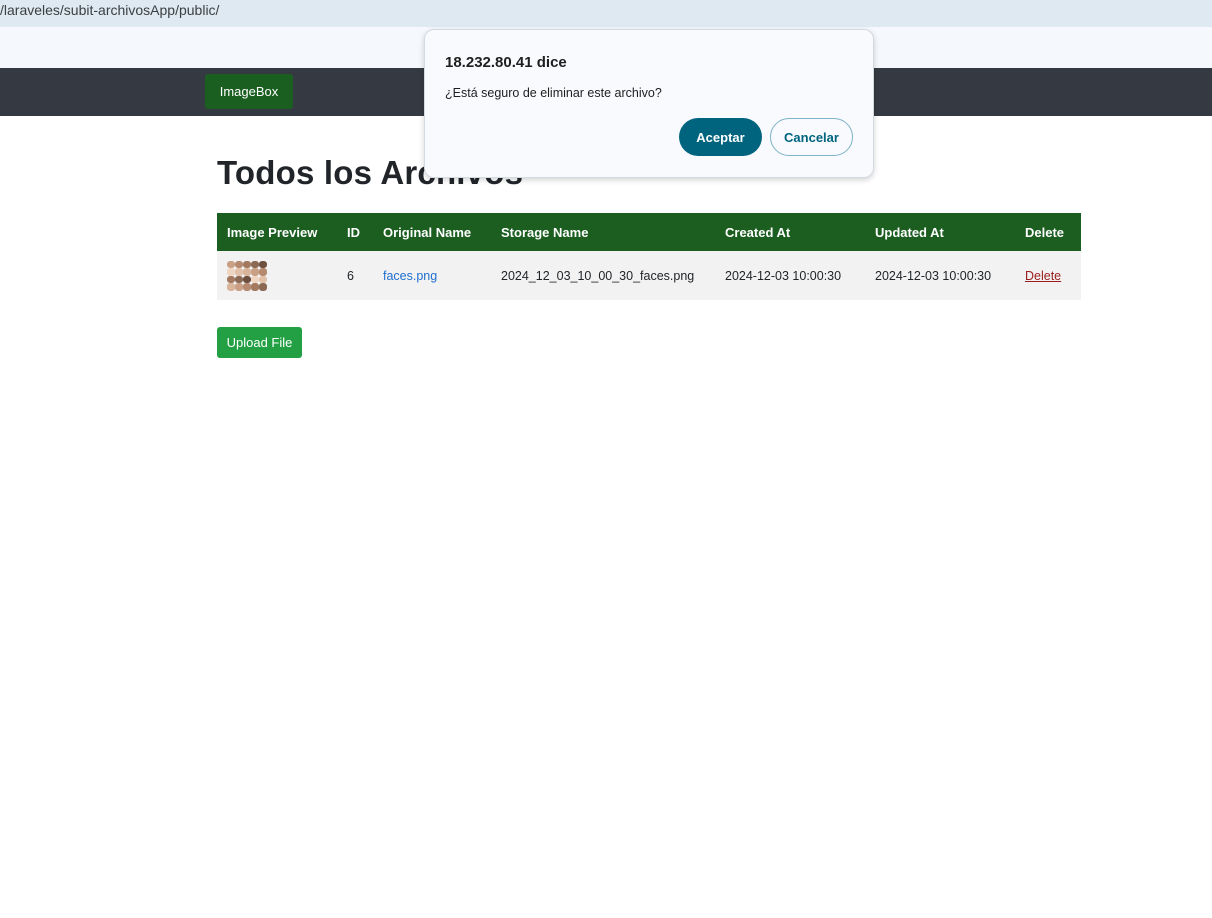  I want to click on delete-link: Delete, so click(1043, 276).